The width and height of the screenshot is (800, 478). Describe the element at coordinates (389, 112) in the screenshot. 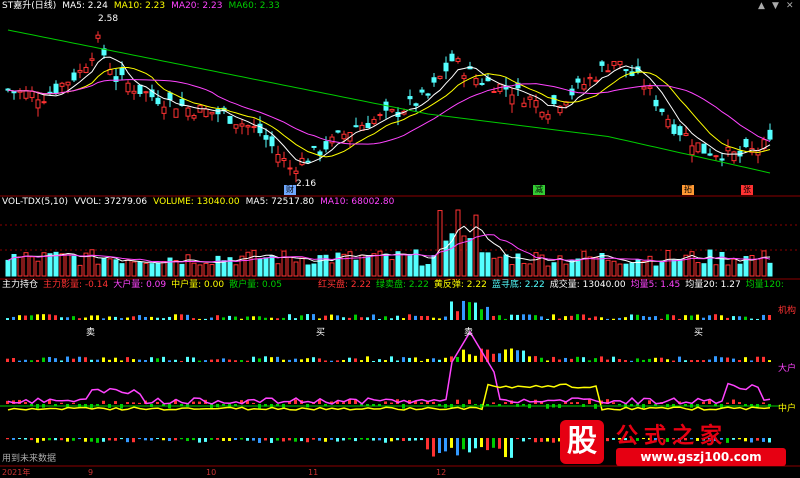

I see `ma20-line` at that location.